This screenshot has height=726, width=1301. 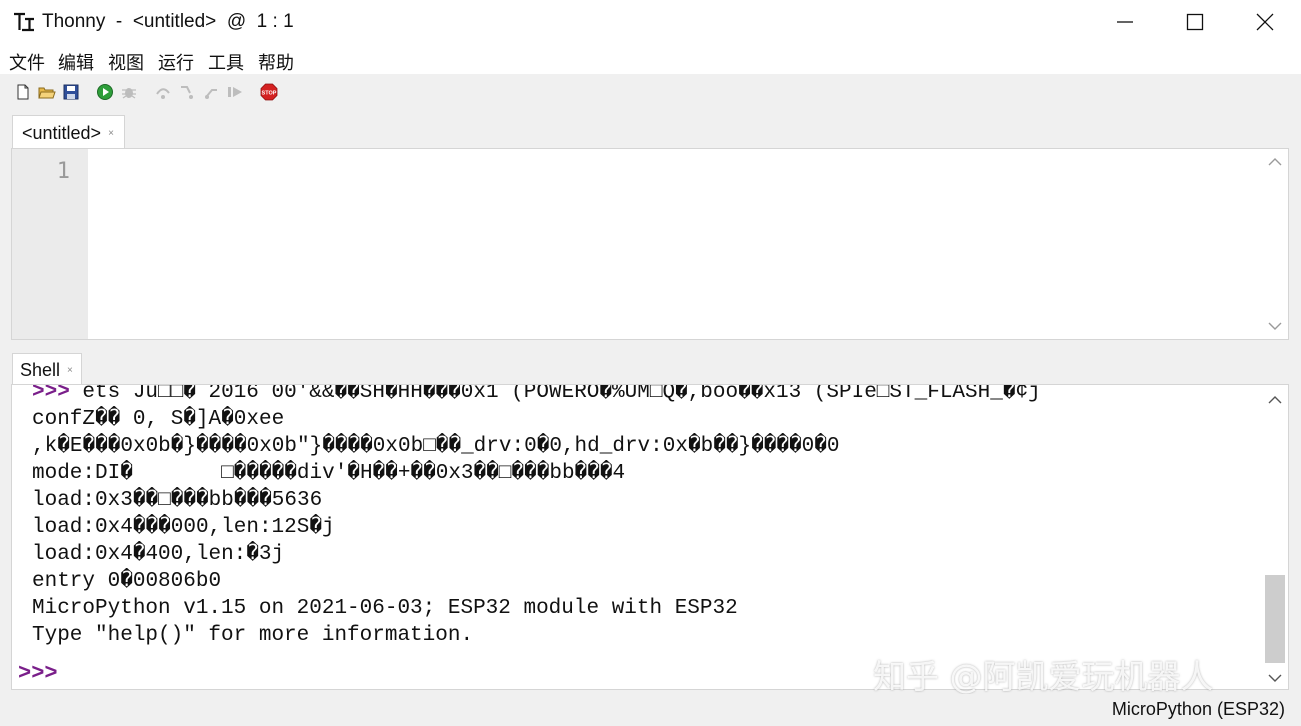 I want to click on window-title: Thonny - <untitled> @ 1 : 1, so click(x=168, y=21).